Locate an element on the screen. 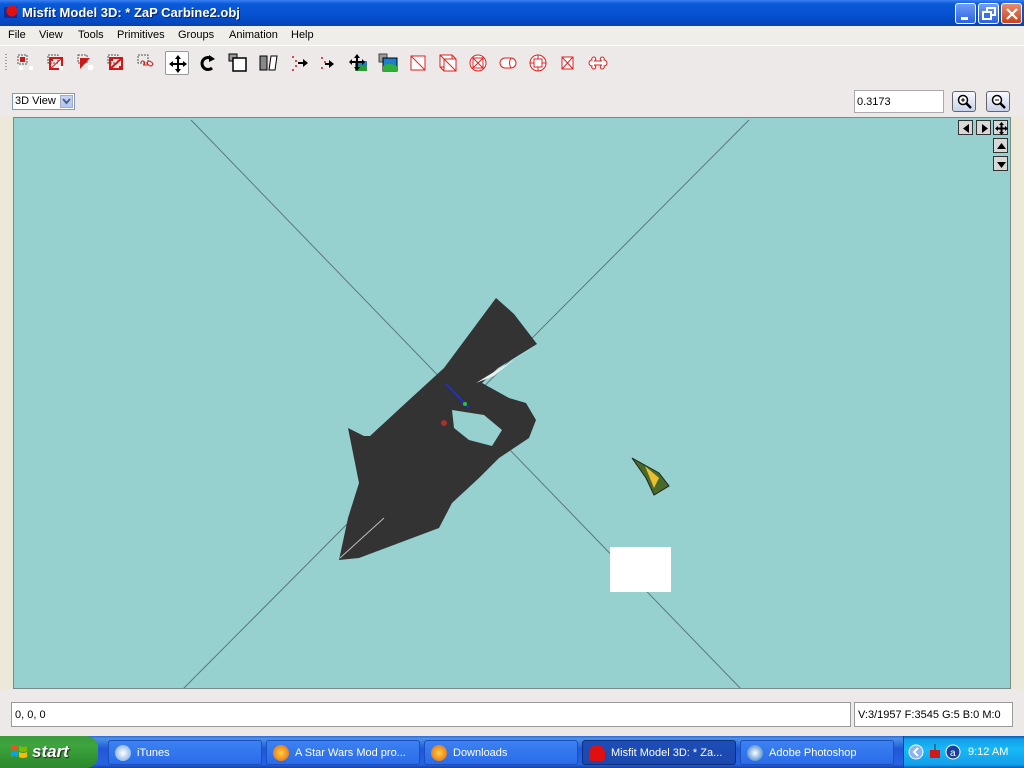 Image resolution: width=1024 pixels, height=768 pixels. green-axis-marker is located at coordinates (465, 404).